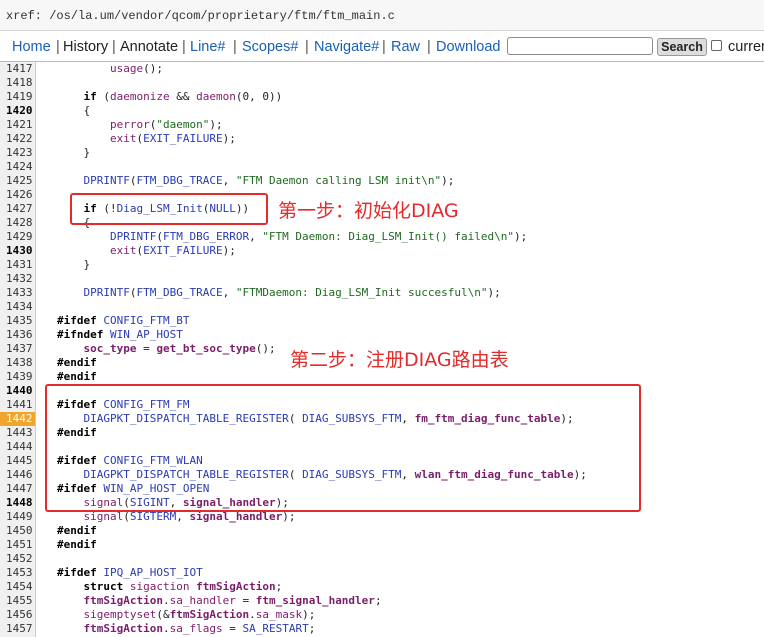  Describe the element at coordinates (346, 47) in the screenshot. I see `navigate-toggle: Navigate#` at that location.